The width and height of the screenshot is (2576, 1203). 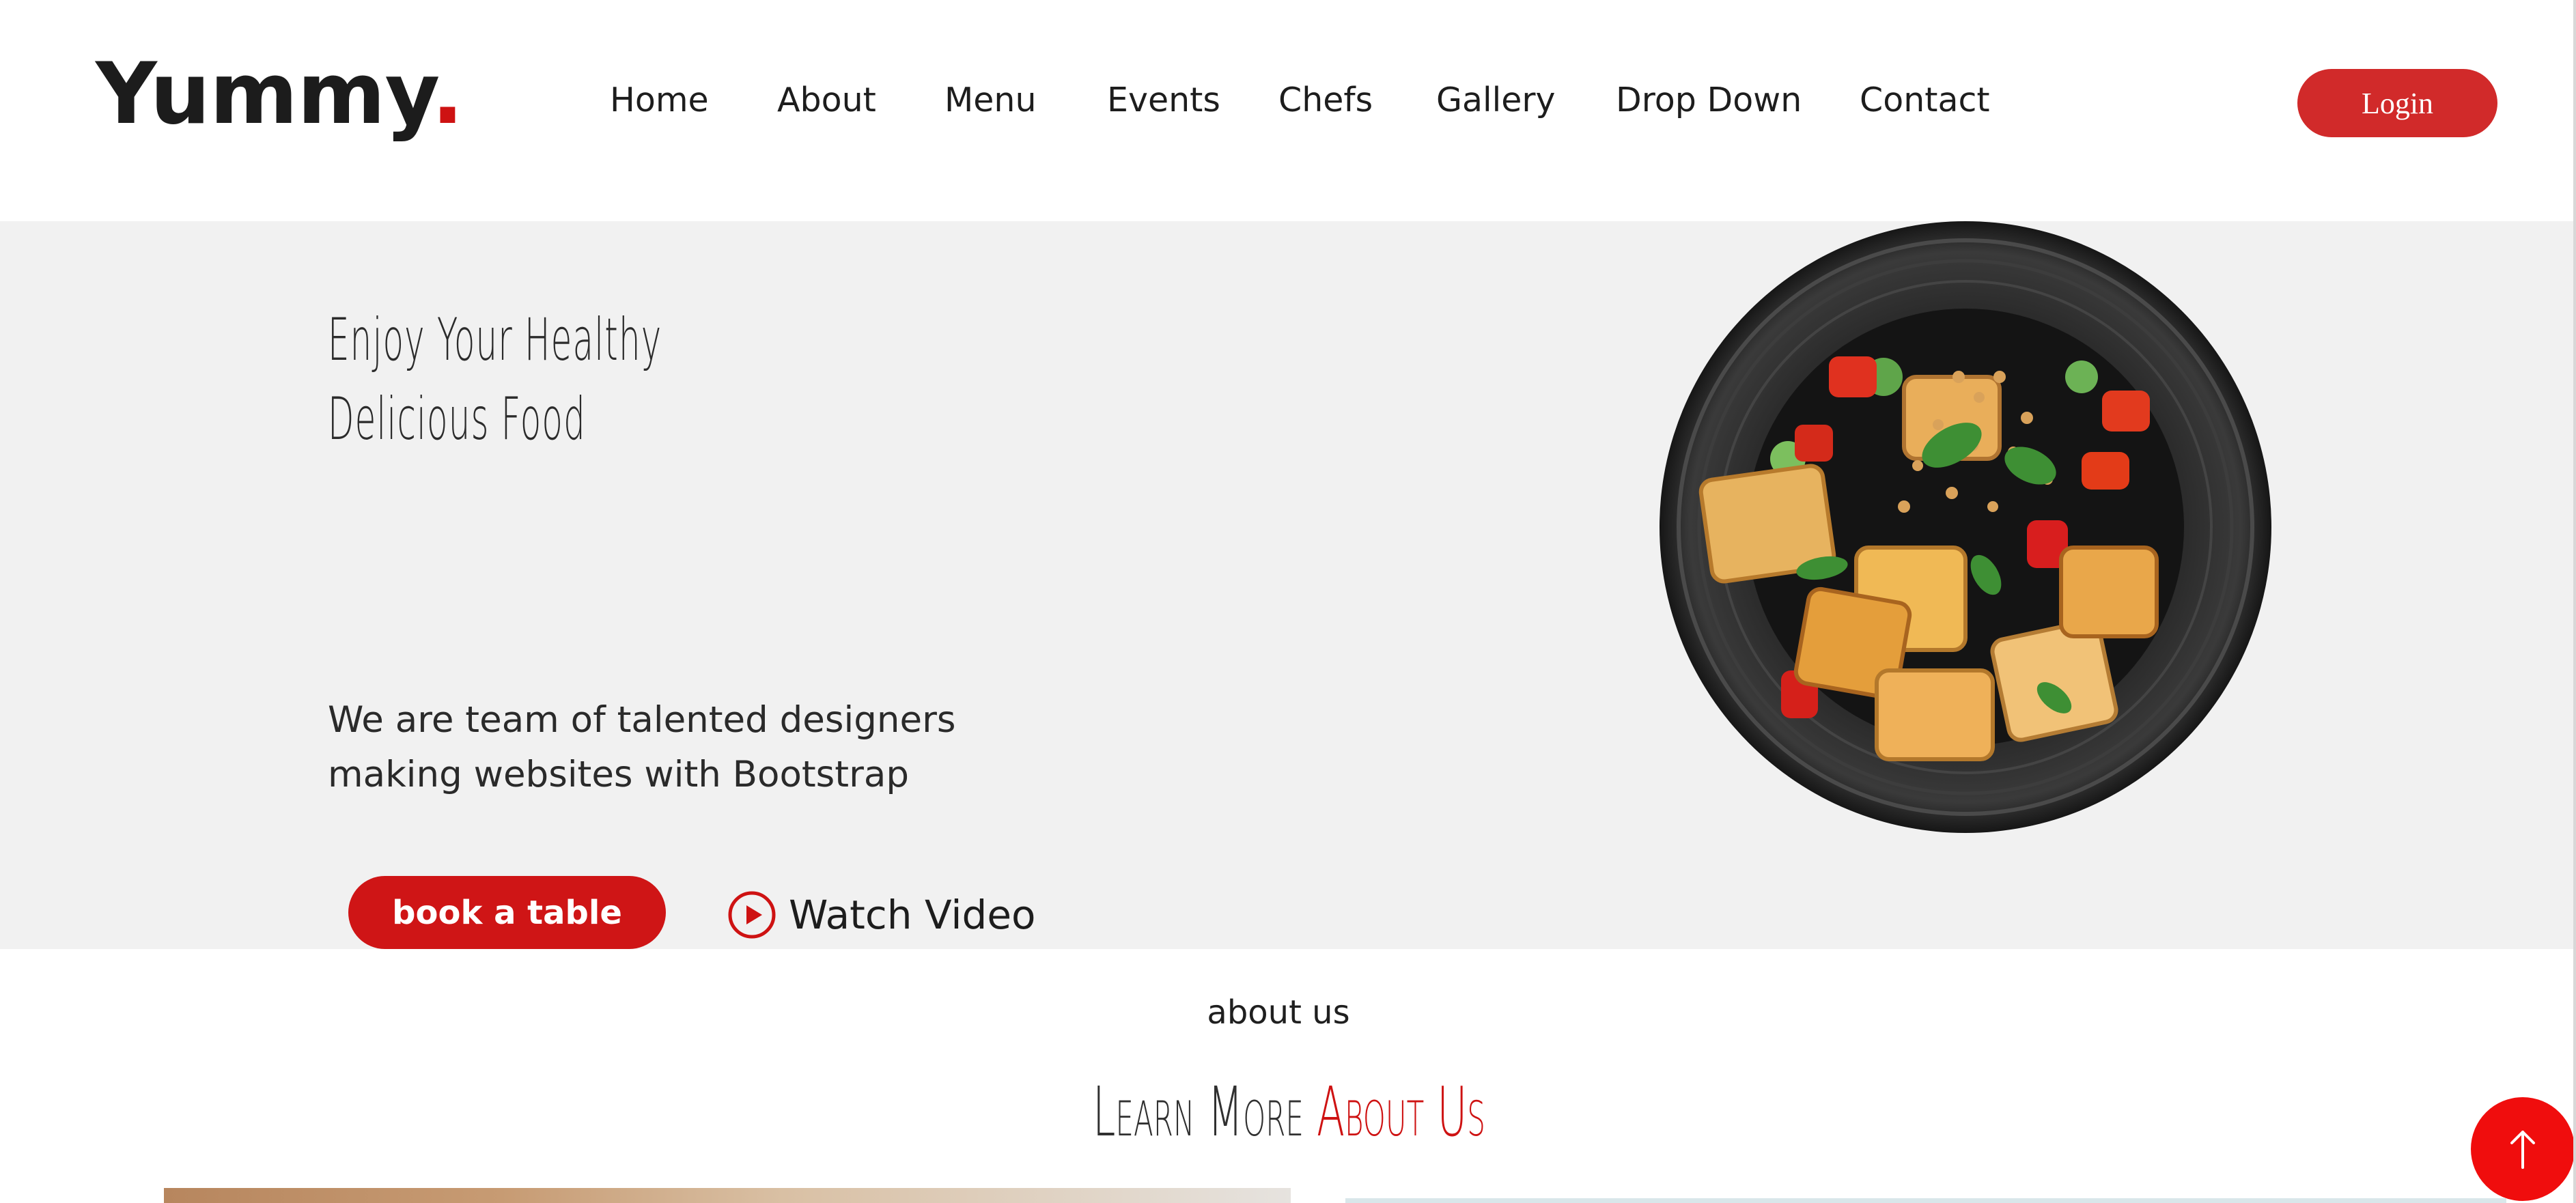 What do you see at coordinates (507, 913) in the screenshot?
I see `book-table-button: book a table` at bounding box center [507, 913].